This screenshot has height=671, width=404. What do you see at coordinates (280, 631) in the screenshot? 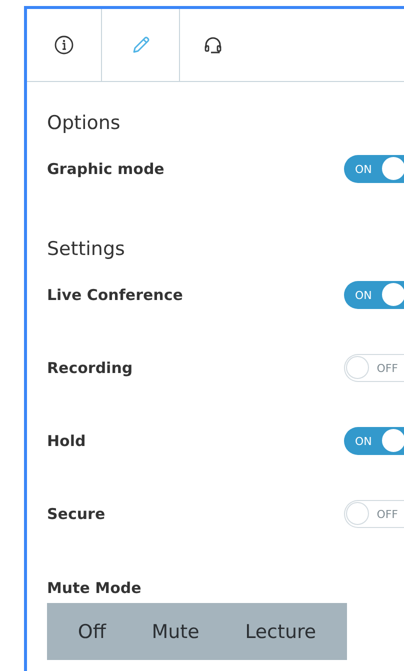
I see `mute-mode-option: Lecture` at bounding box center [280, 631].